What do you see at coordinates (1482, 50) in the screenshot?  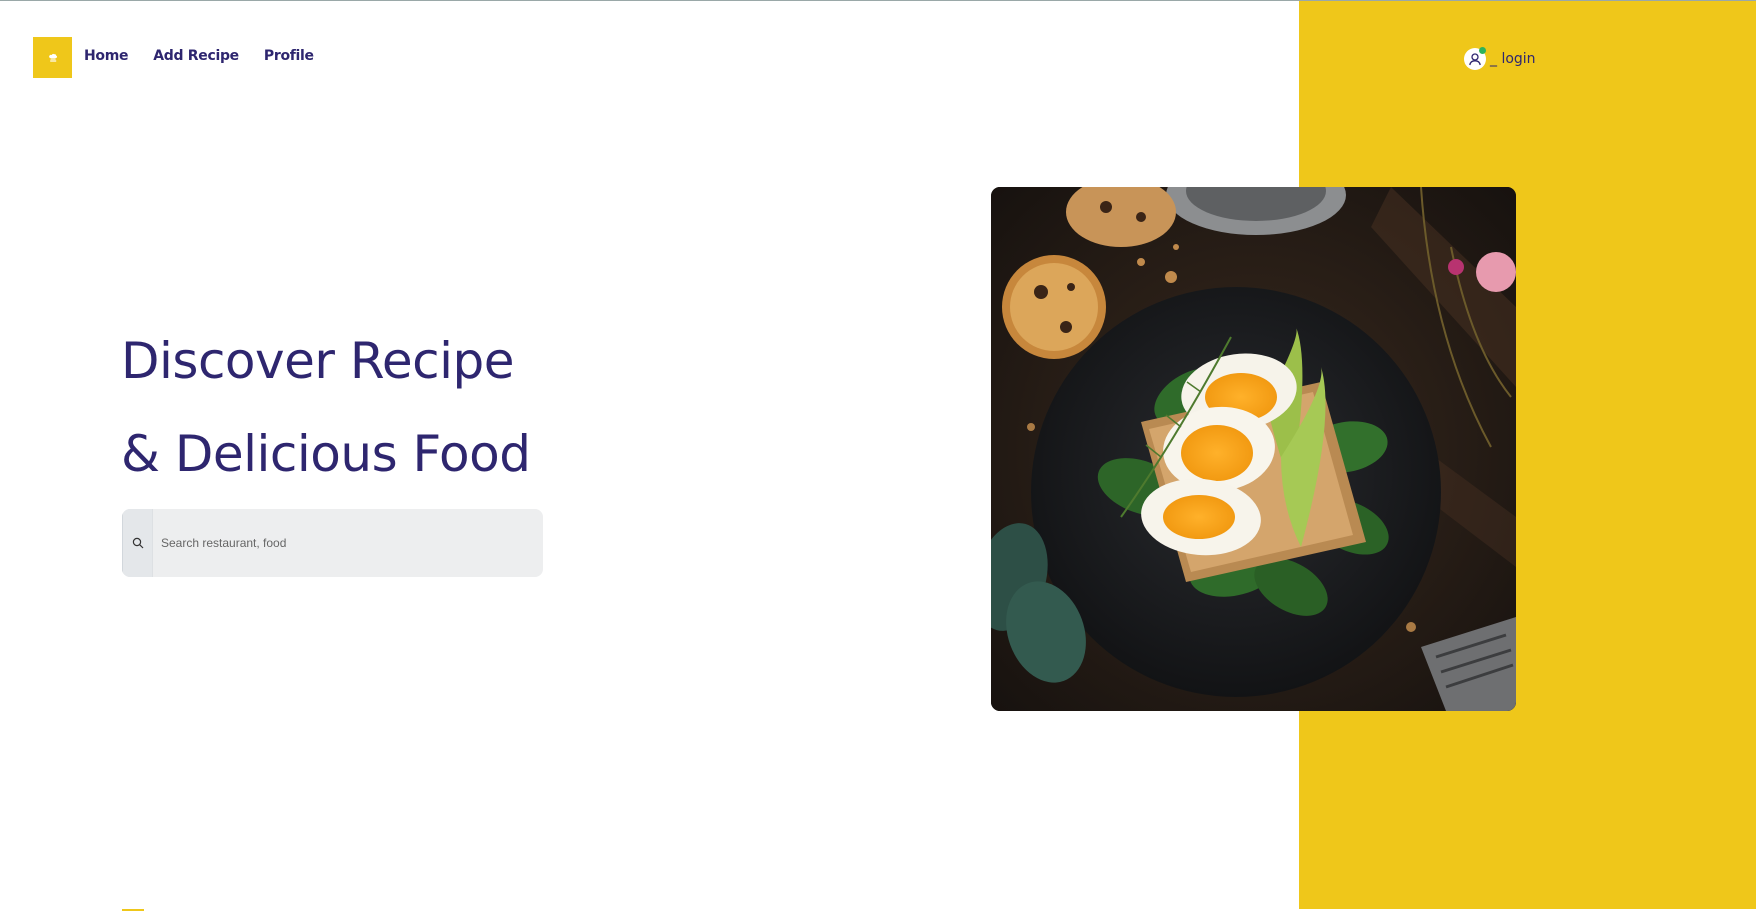 I see `online-status-dot` at bounding box center [1482, 50].